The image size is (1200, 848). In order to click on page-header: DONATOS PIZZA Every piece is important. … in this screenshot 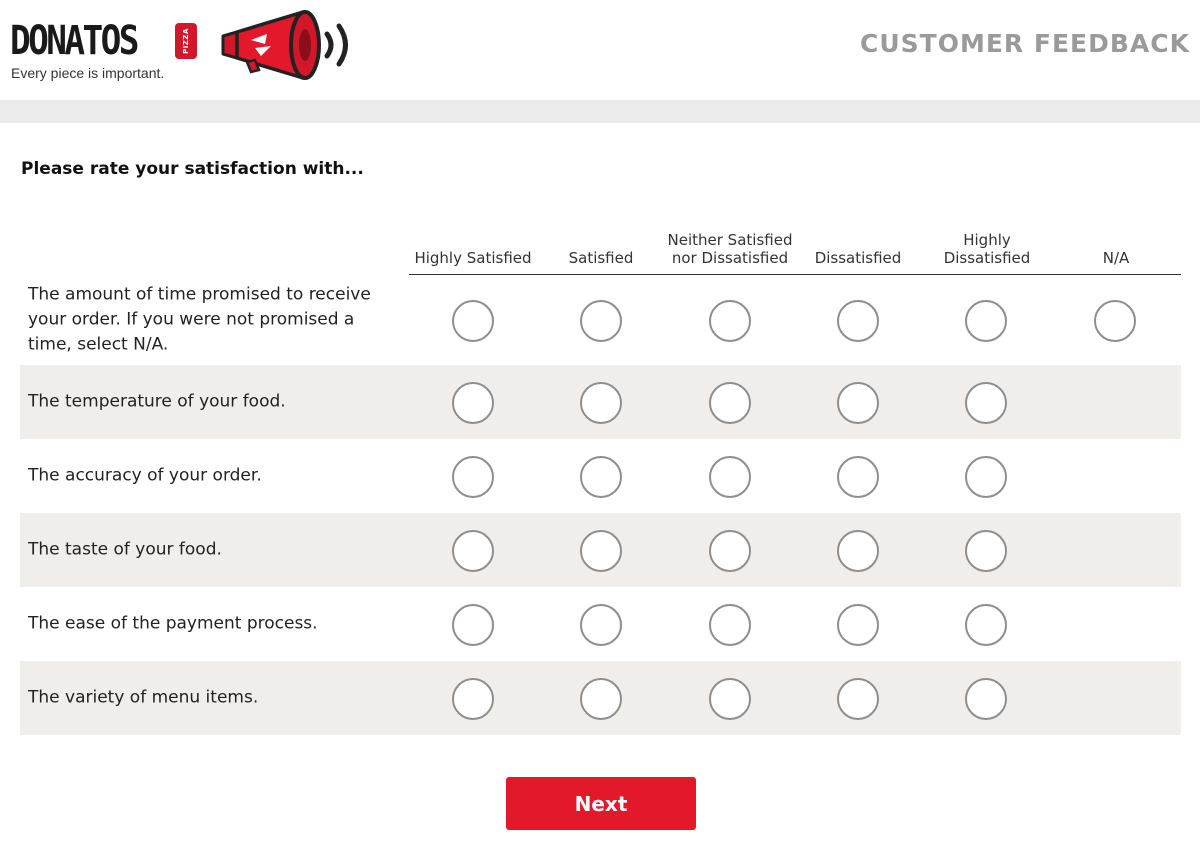, I will do `click(600, 50)`.